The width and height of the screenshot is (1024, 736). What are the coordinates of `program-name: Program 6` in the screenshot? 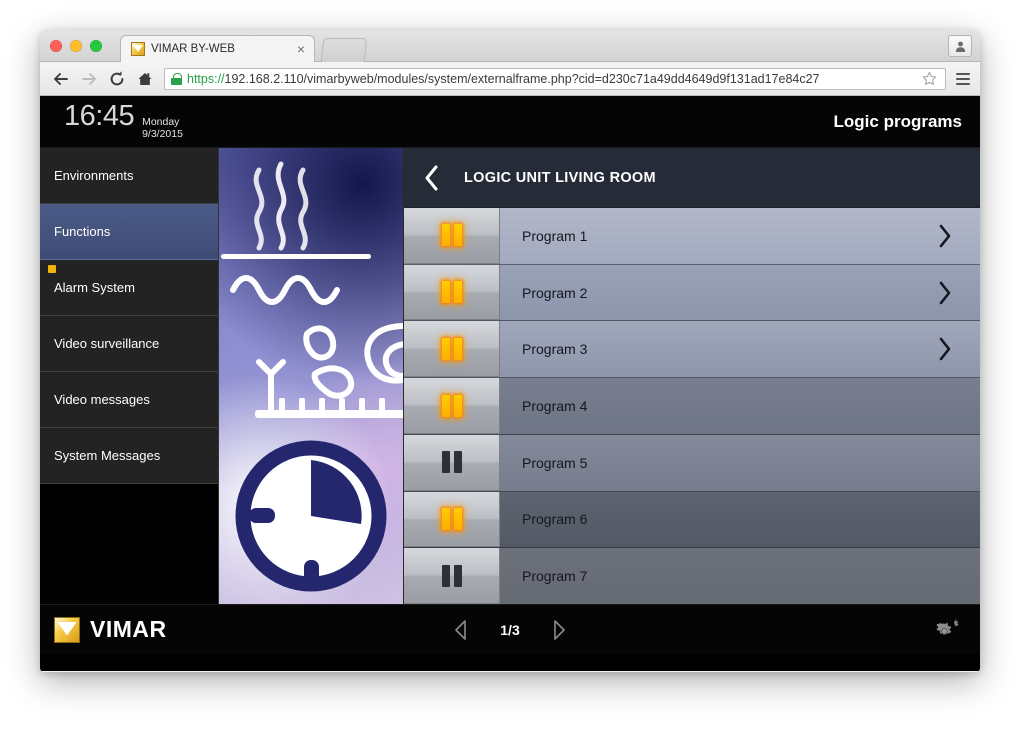 It's located at (555, 519).